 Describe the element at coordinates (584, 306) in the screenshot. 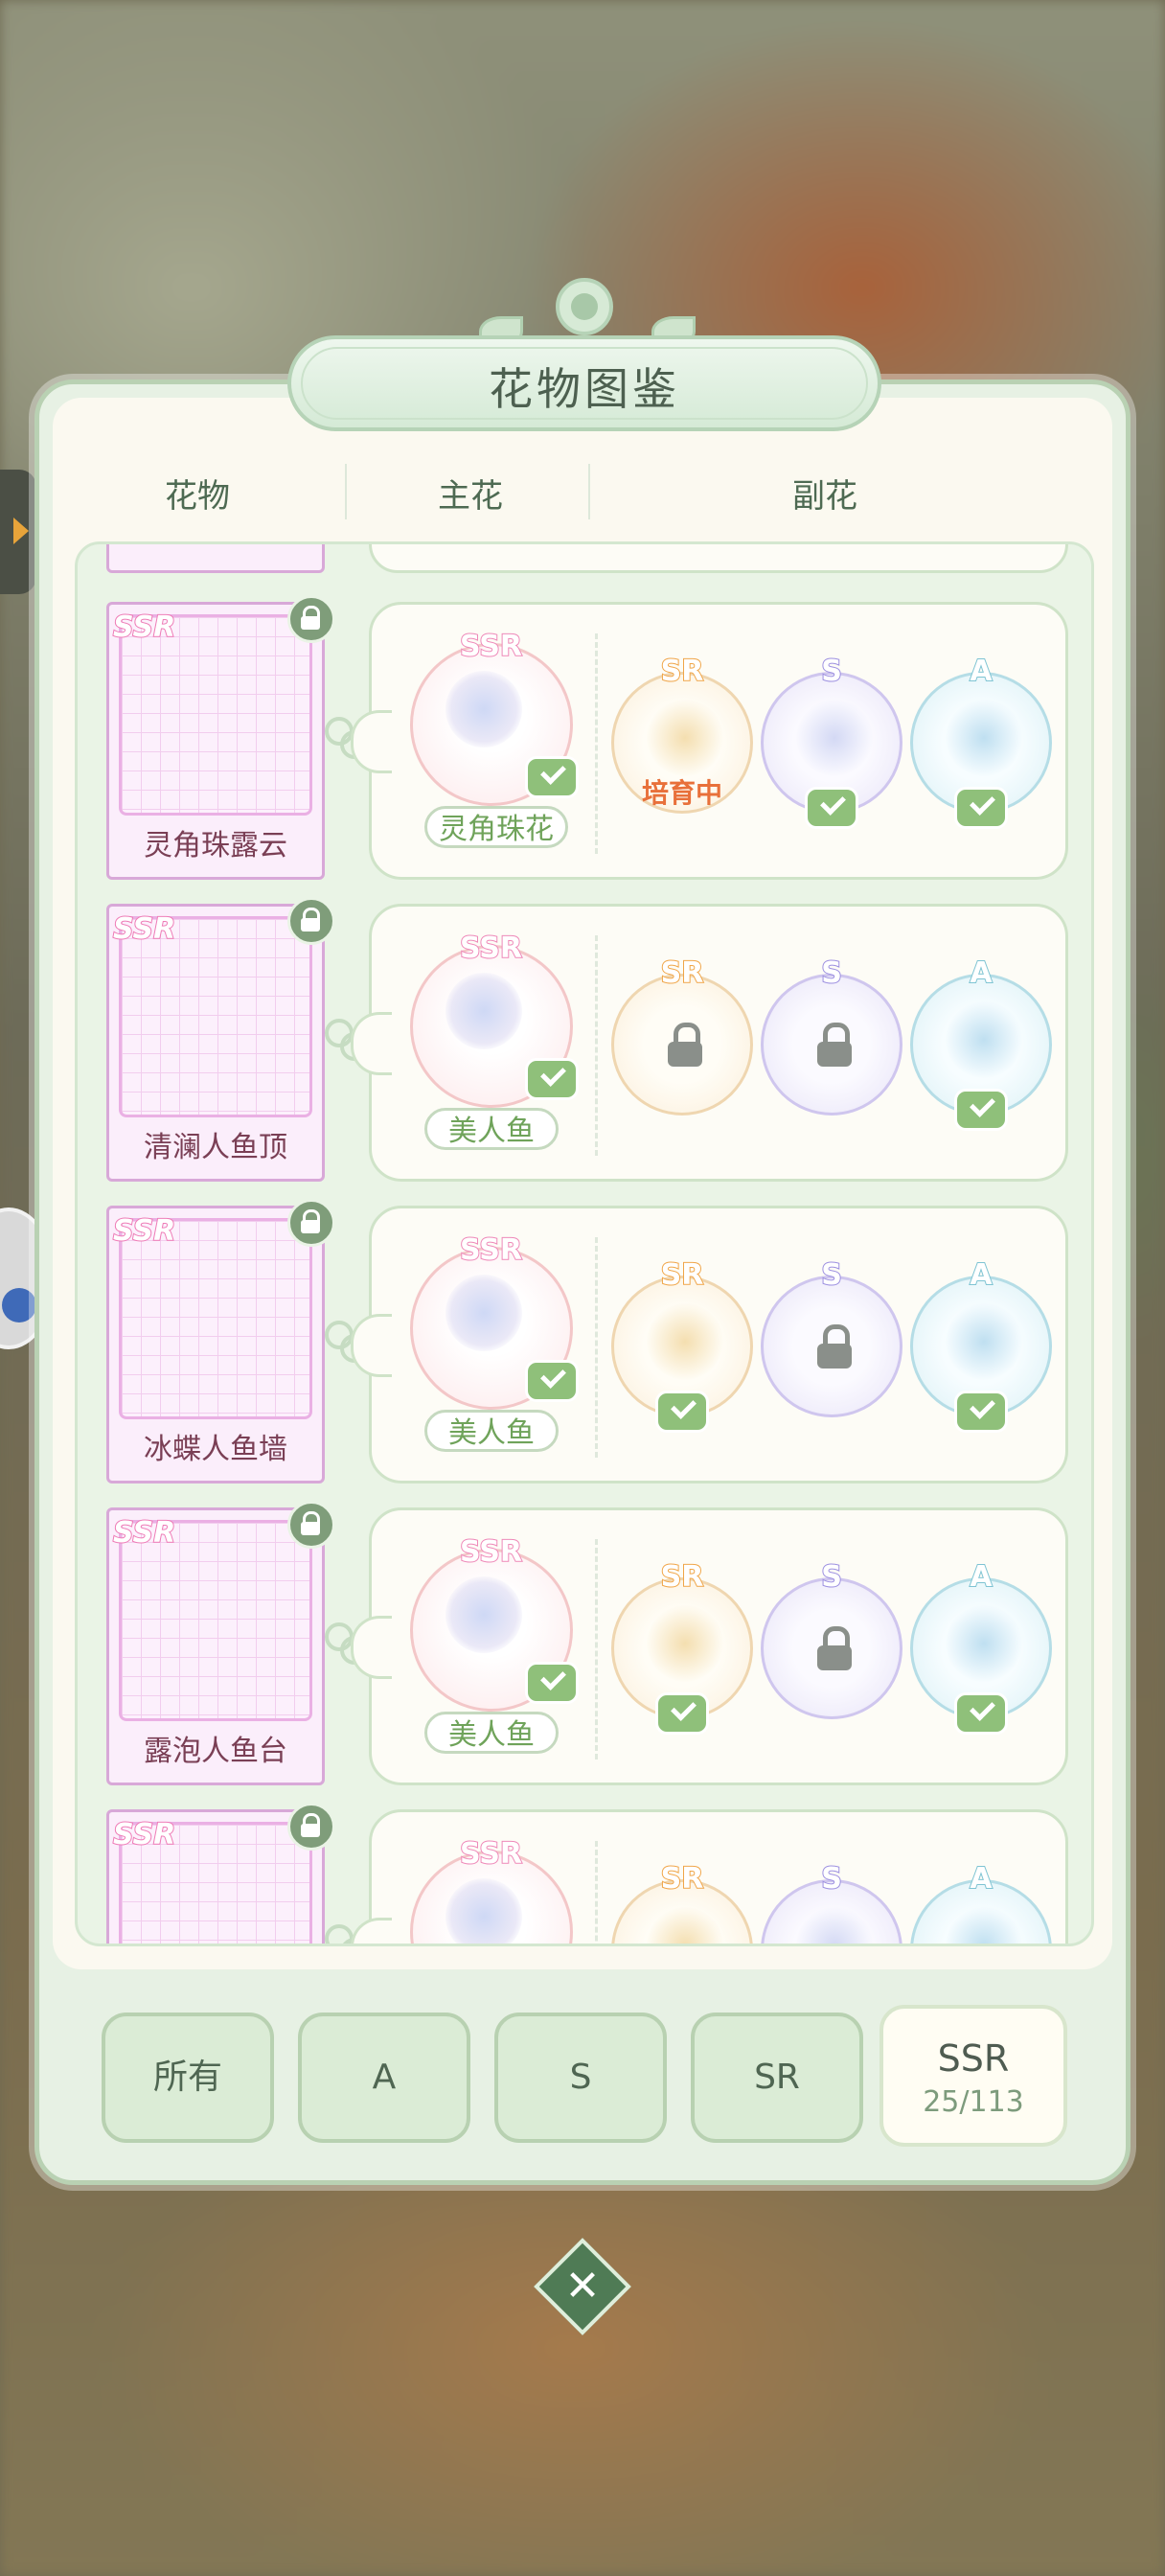

I see `flower-ornament-icon` at that location.